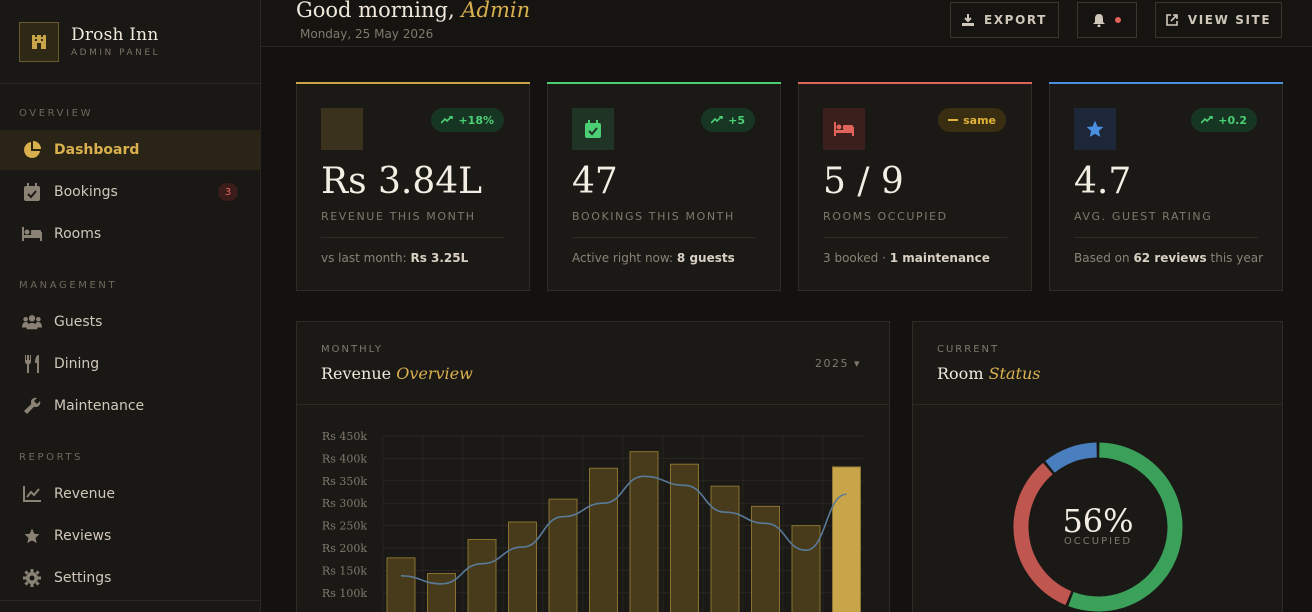 The height and width of the screenshot is (612, 1312). What do you see at coordinates (32, 150) in the screenshot?
I see `pie-chart-icon` at bounding box center [32, 150].